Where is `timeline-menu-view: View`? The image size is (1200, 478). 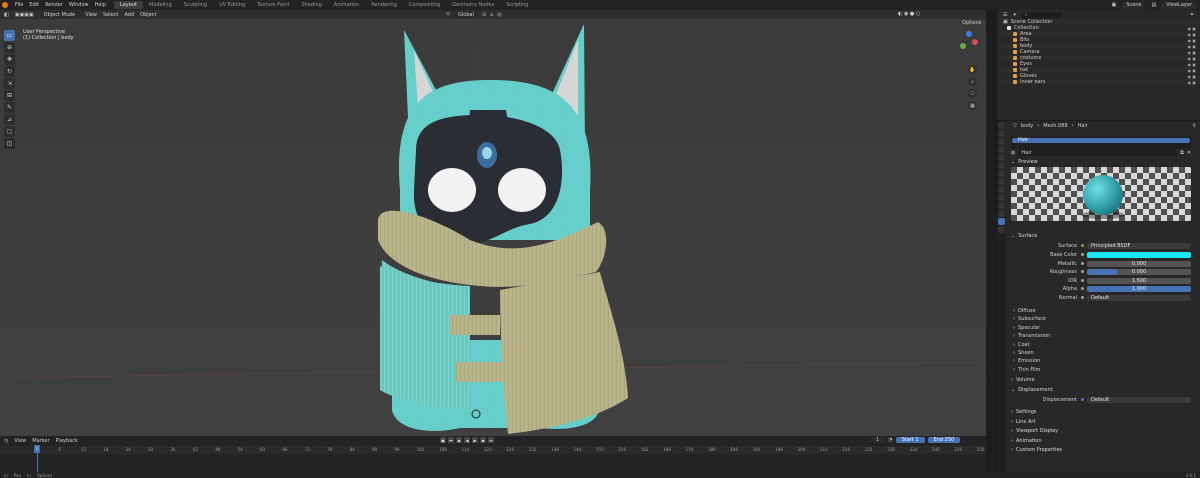 timeline-menu-view: View is located at coordinates (20, 441).